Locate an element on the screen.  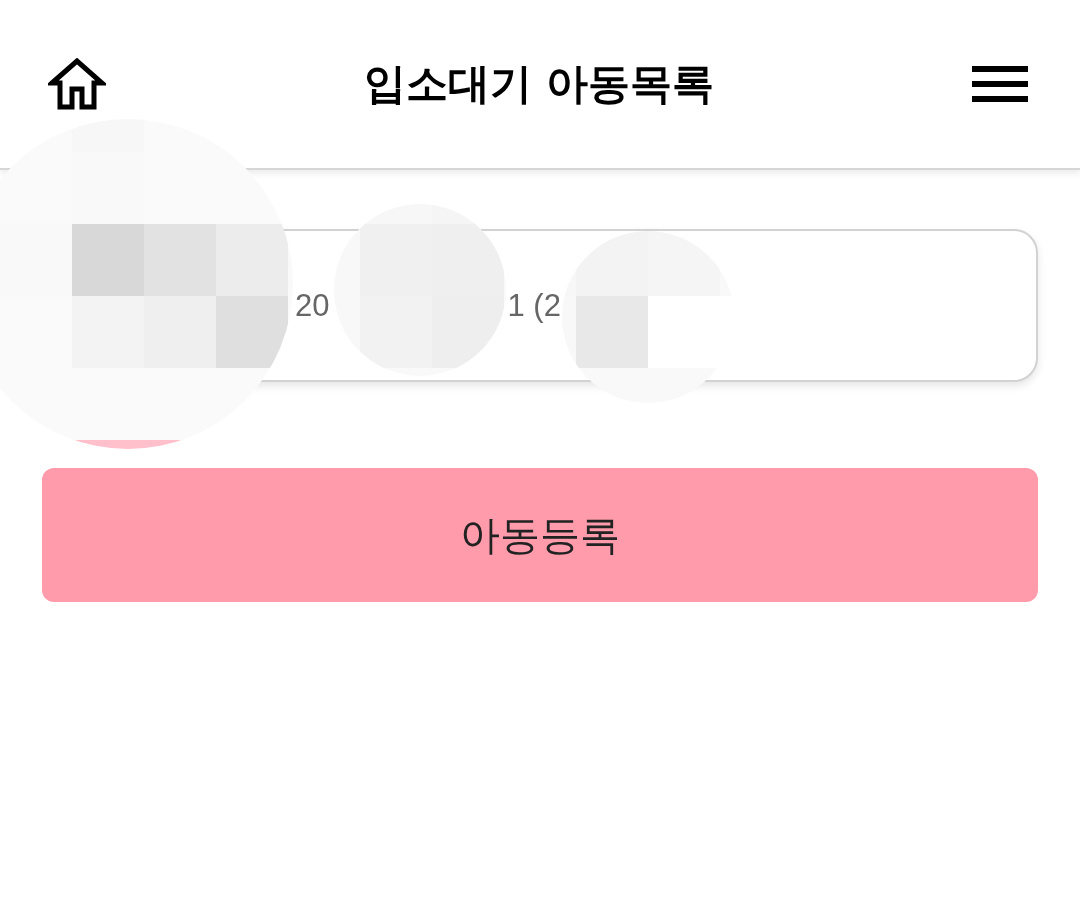
home-button is located at coordinates (77, 84).